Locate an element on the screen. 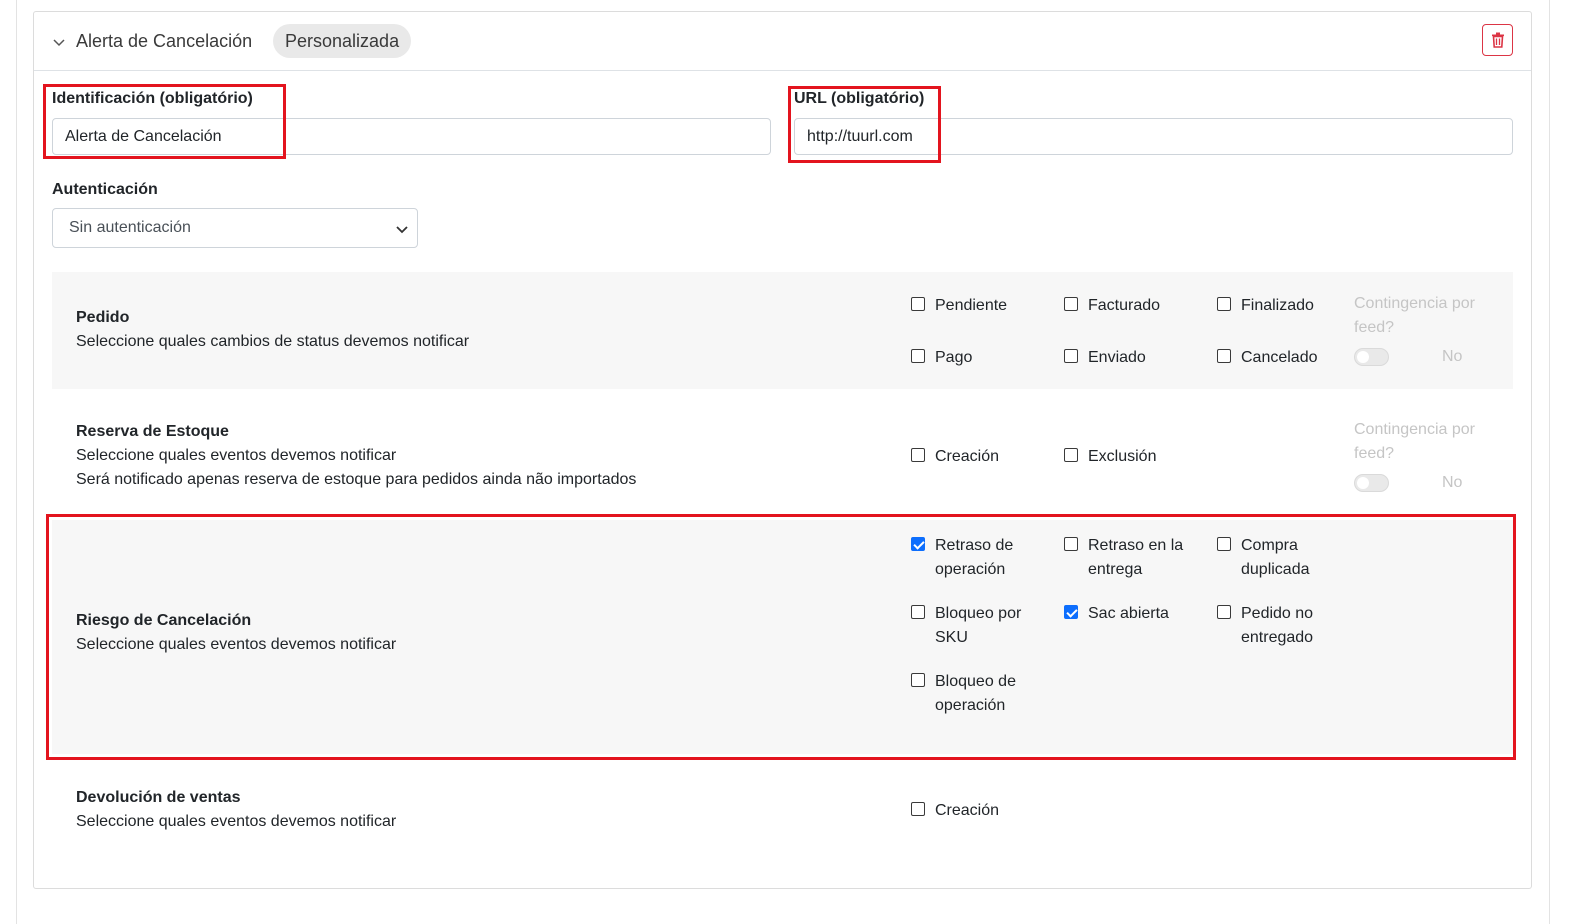 The width and height of the screenshot is (1596, 924). checkbox-finalizado is located at coordinates (1224, 304).